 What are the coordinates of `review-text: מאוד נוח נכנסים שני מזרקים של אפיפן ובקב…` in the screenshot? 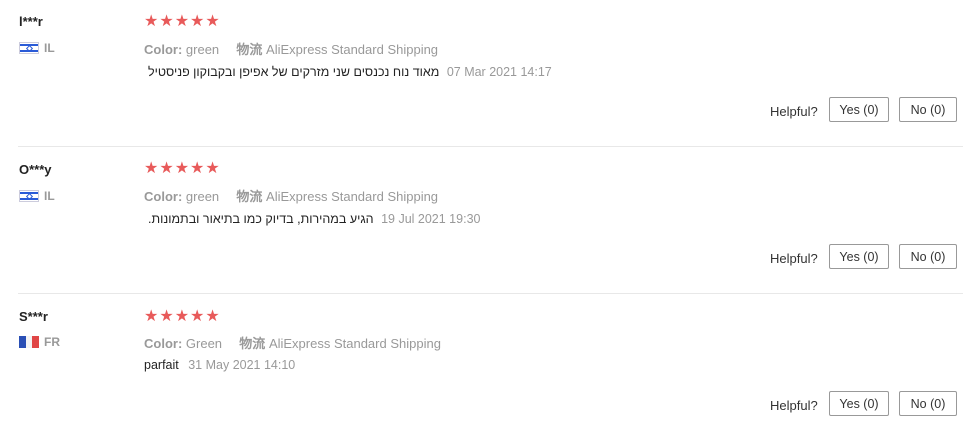 It's located at (294, 72).